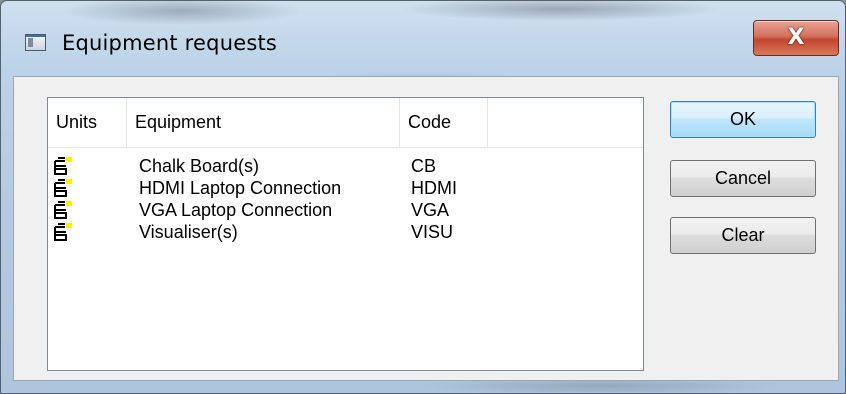 The image size is (846, 394). I want to click on app-window-icon, so click(35, 42).